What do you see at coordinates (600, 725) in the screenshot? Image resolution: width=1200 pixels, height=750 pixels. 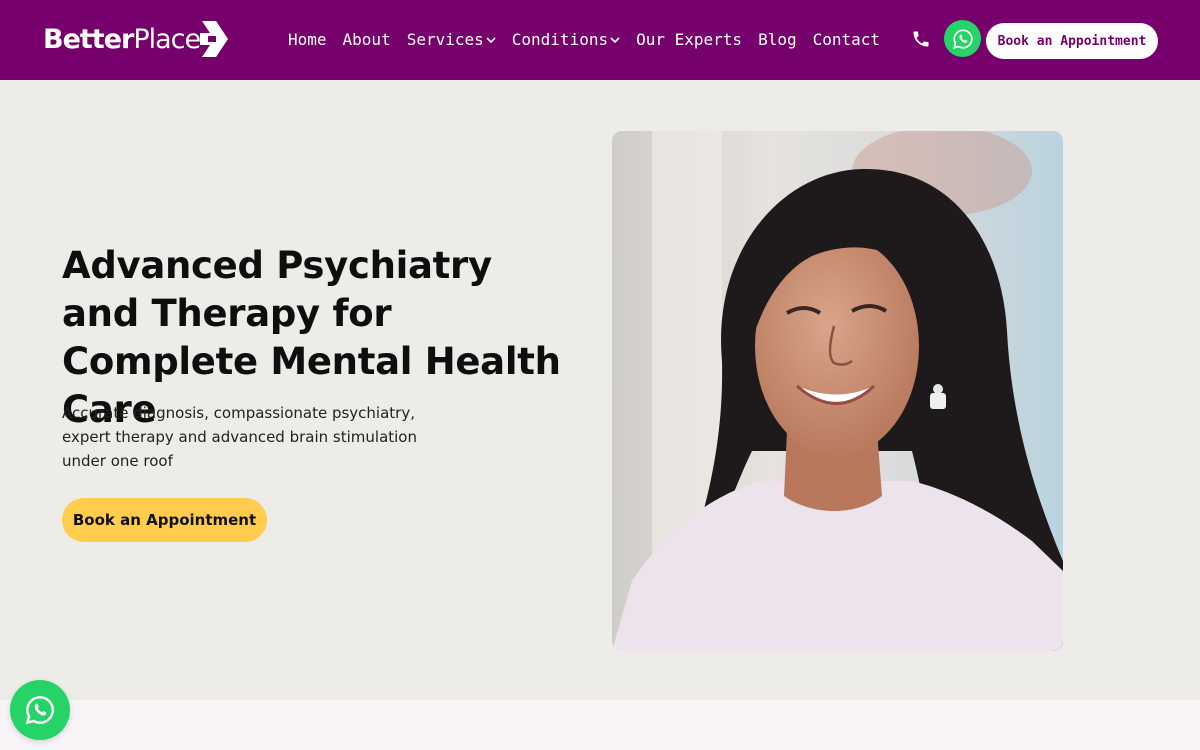 I see `next-section` at bounding box center [600, 725].